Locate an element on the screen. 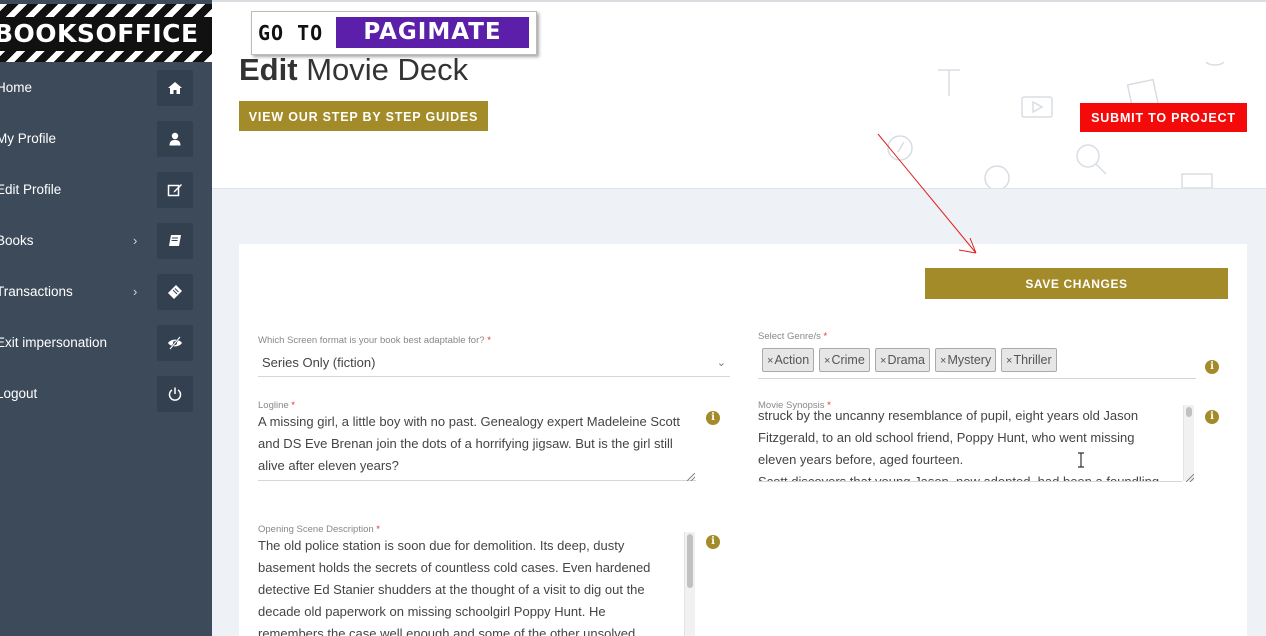 The image size is (1266, 636). sidebar-item-logout: Logout is located at coordinates (106, 393).